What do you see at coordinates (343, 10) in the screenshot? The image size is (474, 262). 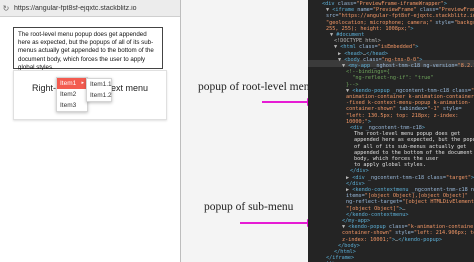 I see `code-token-tag: <iframe` at bounding box center [343, 10].